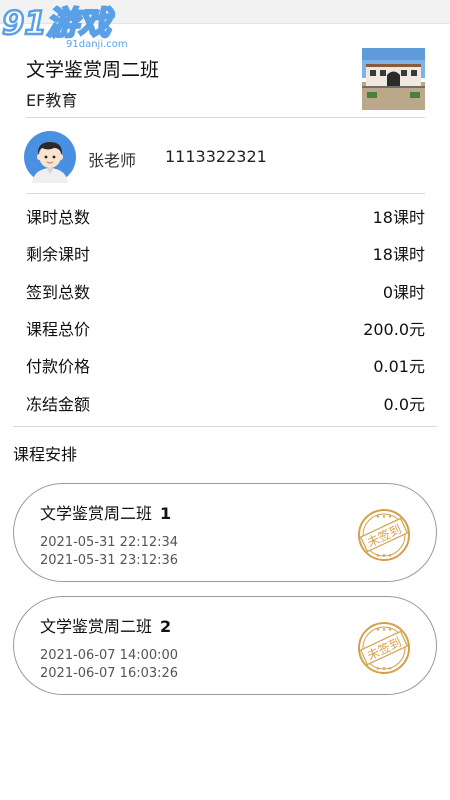  What do you see at coordinates (225, 291) in the screenshot?
I see `stat-row-checkins: 签到总数 0课时` at bounding box center [225, 291].